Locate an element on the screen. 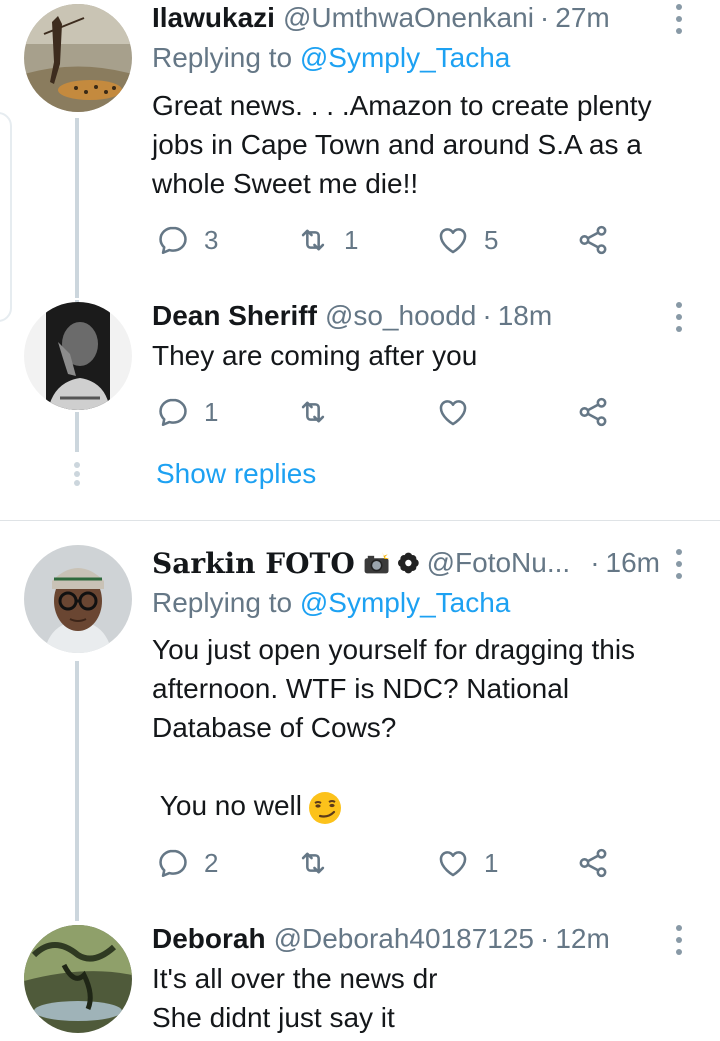 The image size is (720, 1041). tweet-actions: 1 is located at coordinates (387, 412).